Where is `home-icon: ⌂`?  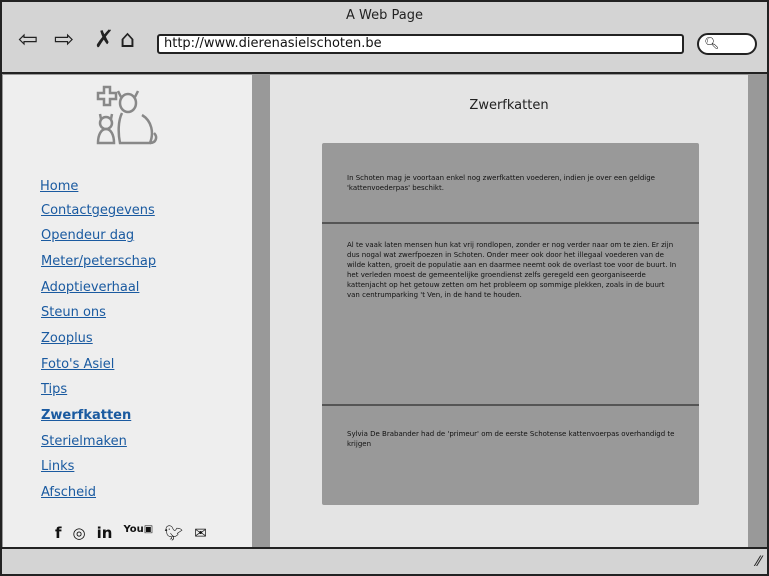
home-icon: ⌂ is located at coordinates (127, 39).